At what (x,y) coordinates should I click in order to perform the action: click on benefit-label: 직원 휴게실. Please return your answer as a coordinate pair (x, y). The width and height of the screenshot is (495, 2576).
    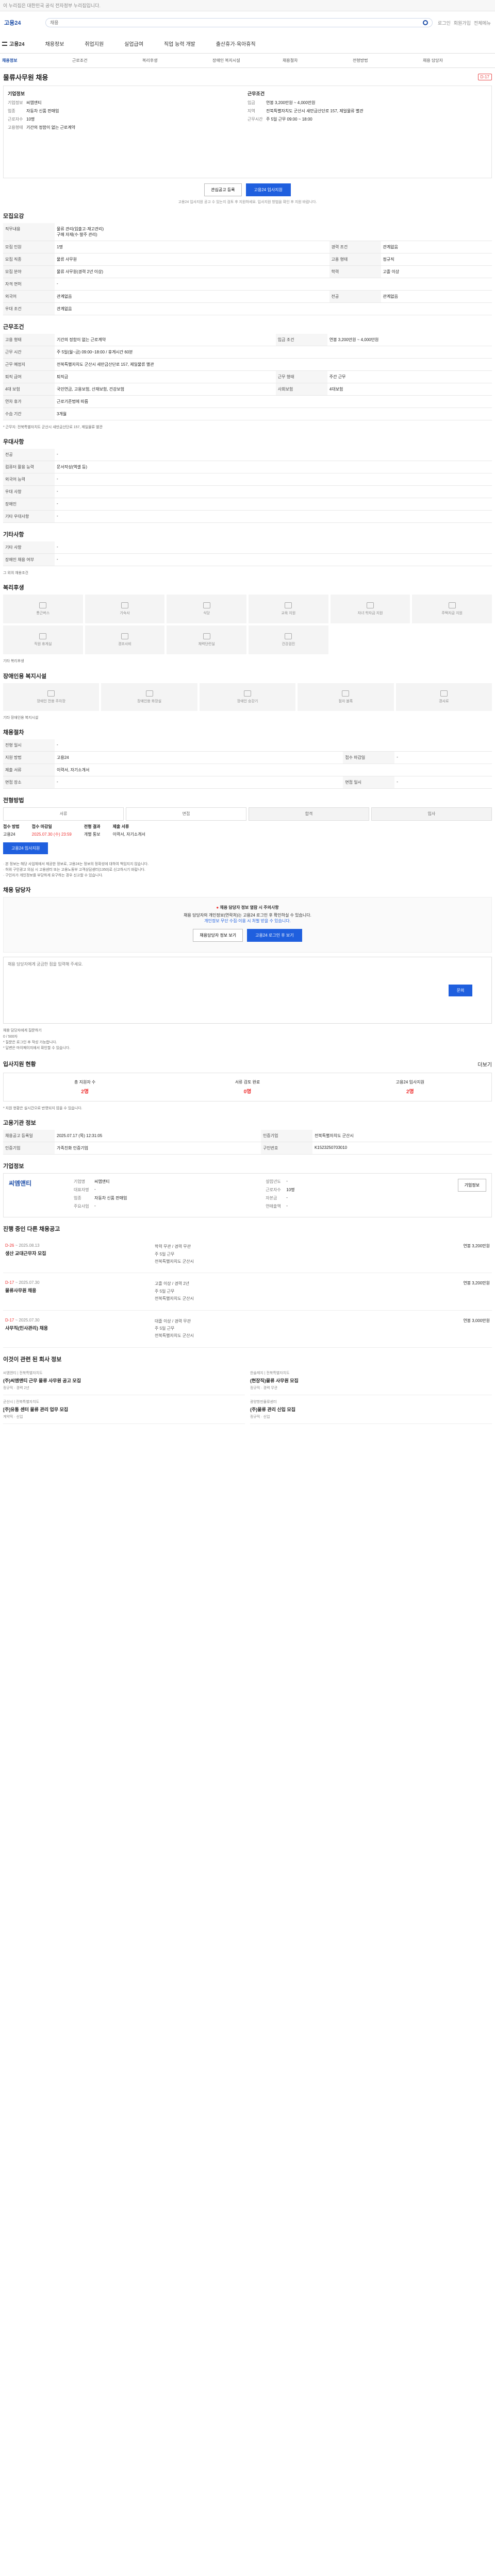
    Looking at the image, I should click on (43, 644).